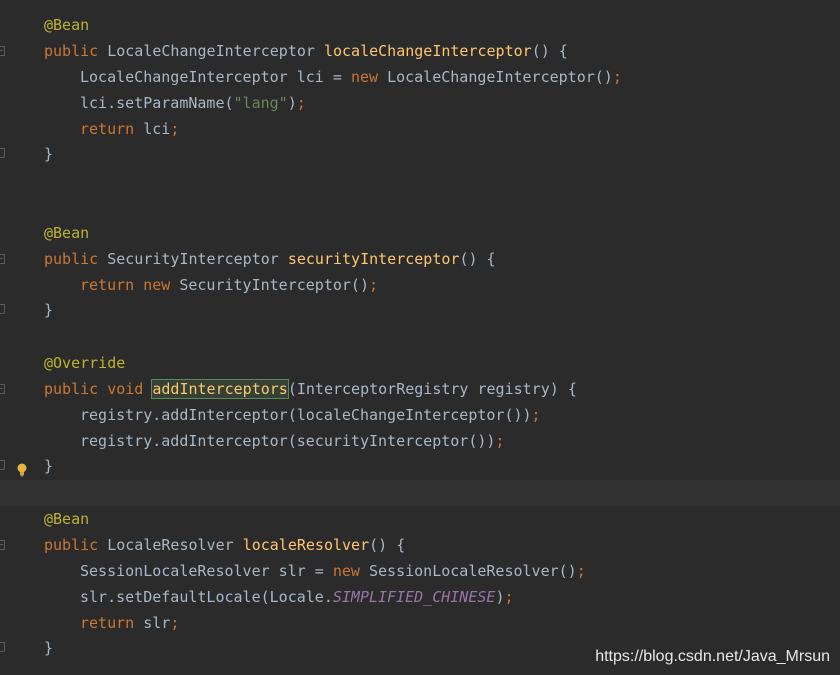 The height and width of the screenshot is (675, 840). Describe the element at coordinates (274, 285) in the screenshot. I see `constructor-call: SecurityInterceptor()` at that location.